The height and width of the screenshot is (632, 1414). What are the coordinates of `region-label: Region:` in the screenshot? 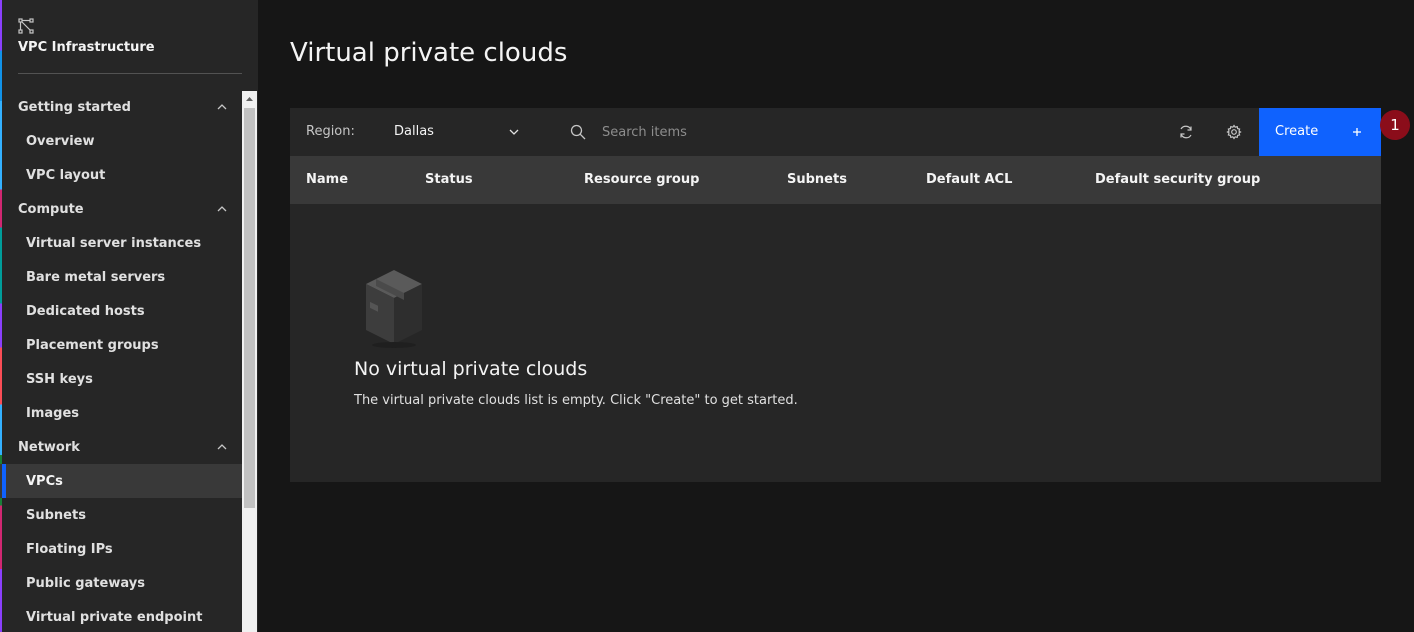 It's located at (330, 131).